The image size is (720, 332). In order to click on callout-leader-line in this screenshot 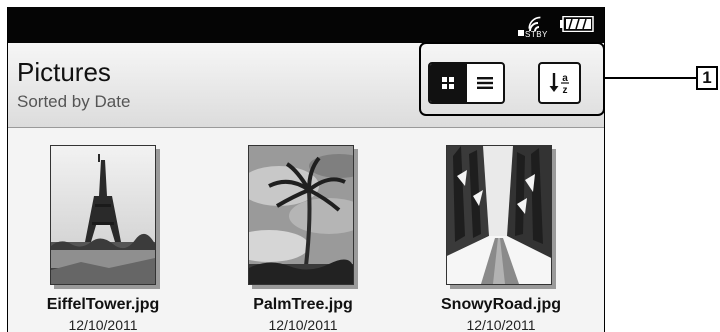, I will do `click(650, 78)`.